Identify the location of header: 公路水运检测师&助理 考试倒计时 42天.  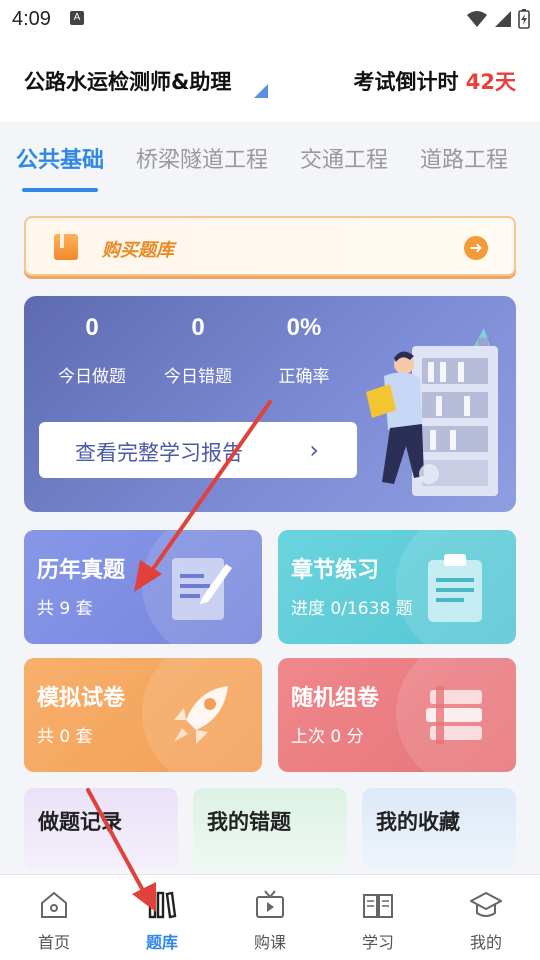
(270, 80).